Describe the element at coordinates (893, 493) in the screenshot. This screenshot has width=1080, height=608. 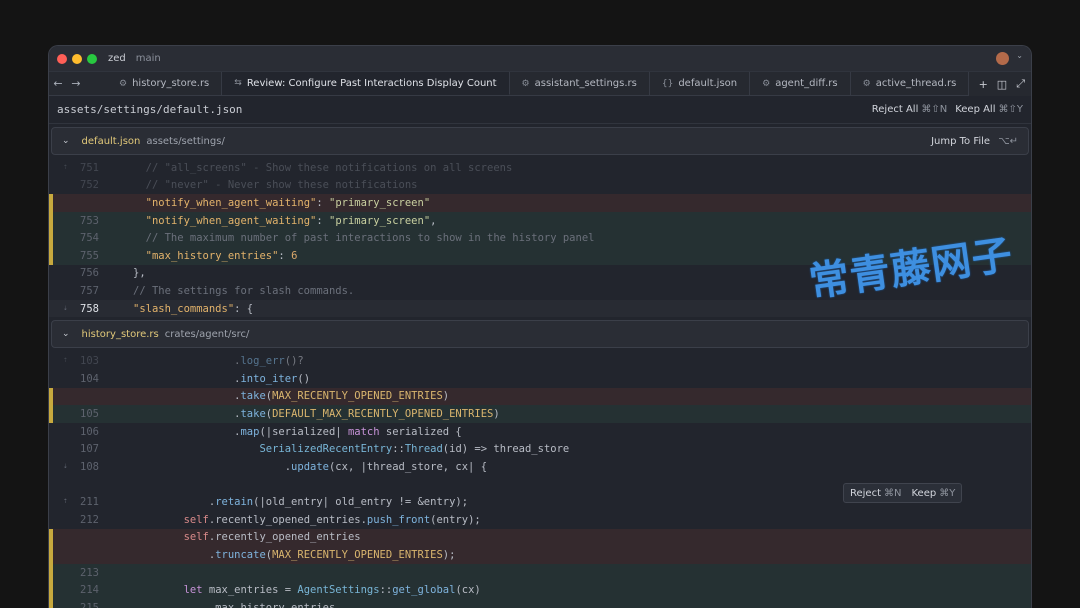
I see `reject-shortcut: ⌘N` at that location.